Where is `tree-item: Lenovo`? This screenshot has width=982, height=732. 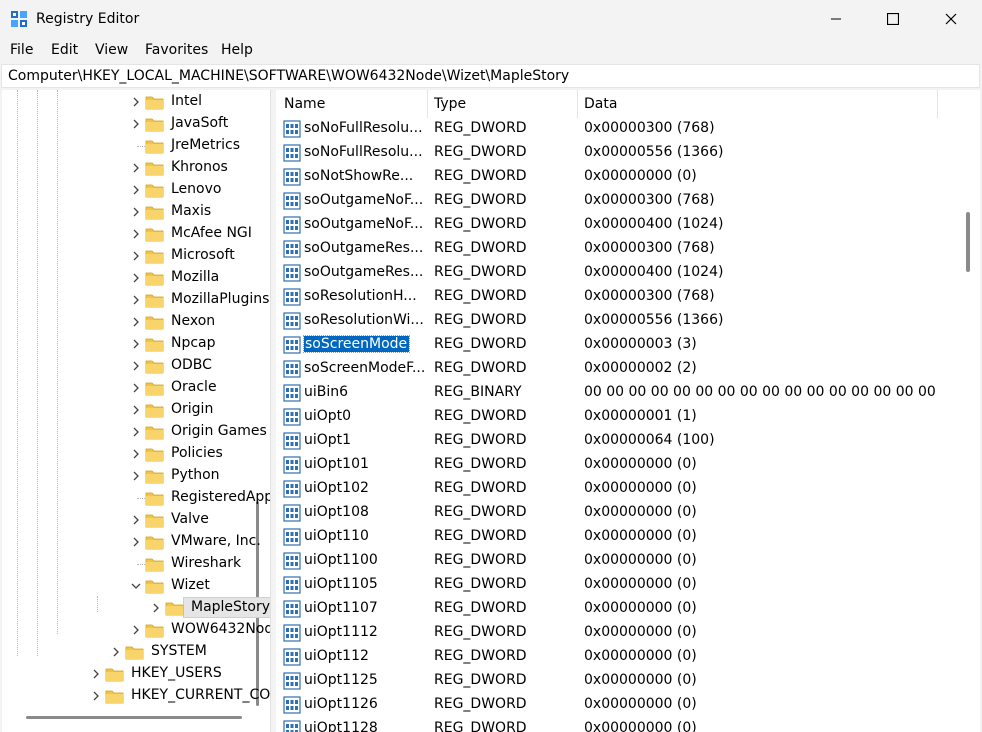
tree-item: Lenovo is located at coordinates (136, 190).